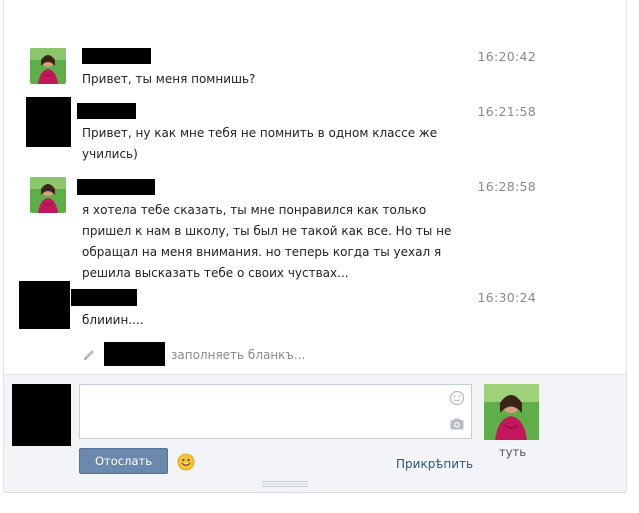 This screenshot has height=513, width=639. Describe the element at coordinates (506, 111) in the screenshot. I see `message-time: 16:21:58` at that location.